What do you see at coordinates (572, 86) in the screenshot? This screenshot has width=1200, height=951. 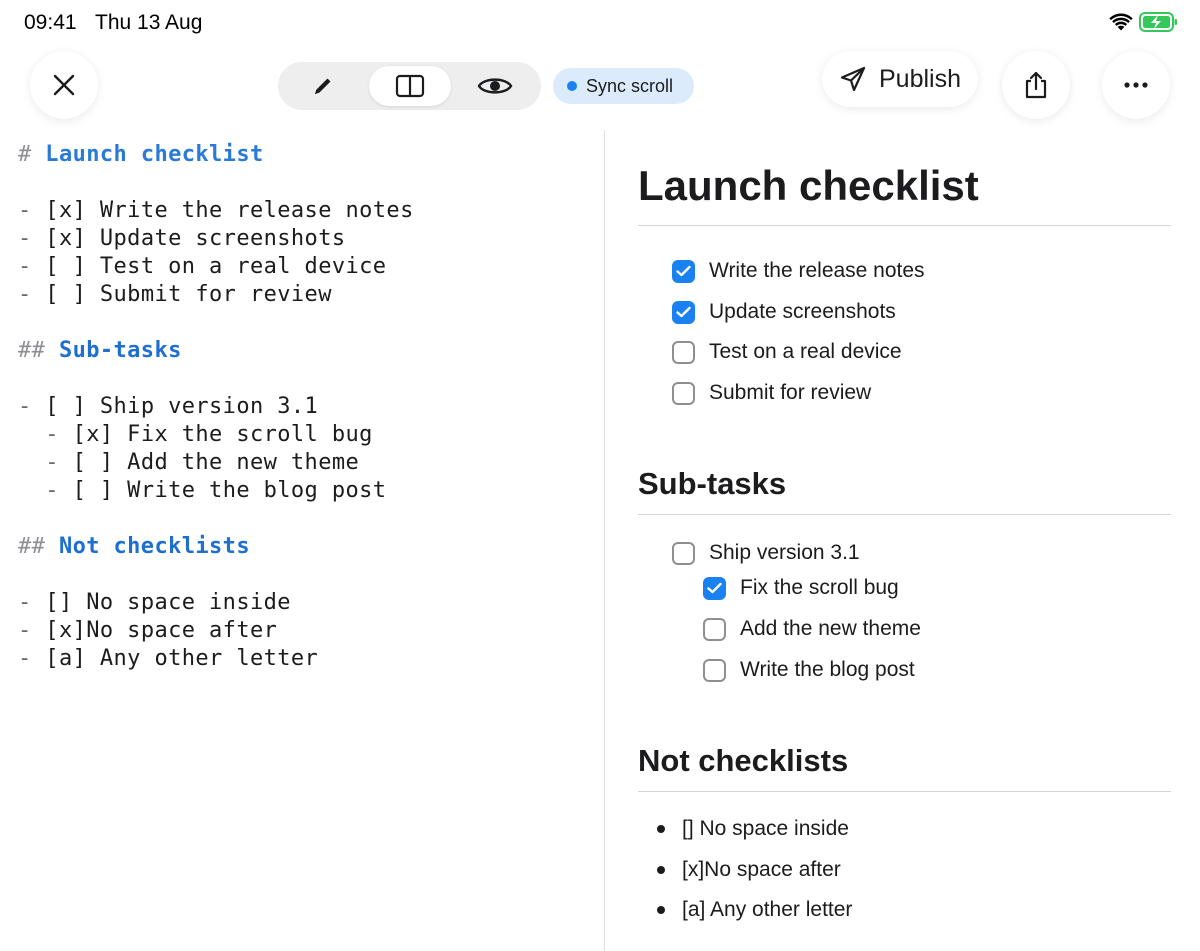 I see `sync-status-dot` at bounding box center [572, 86].